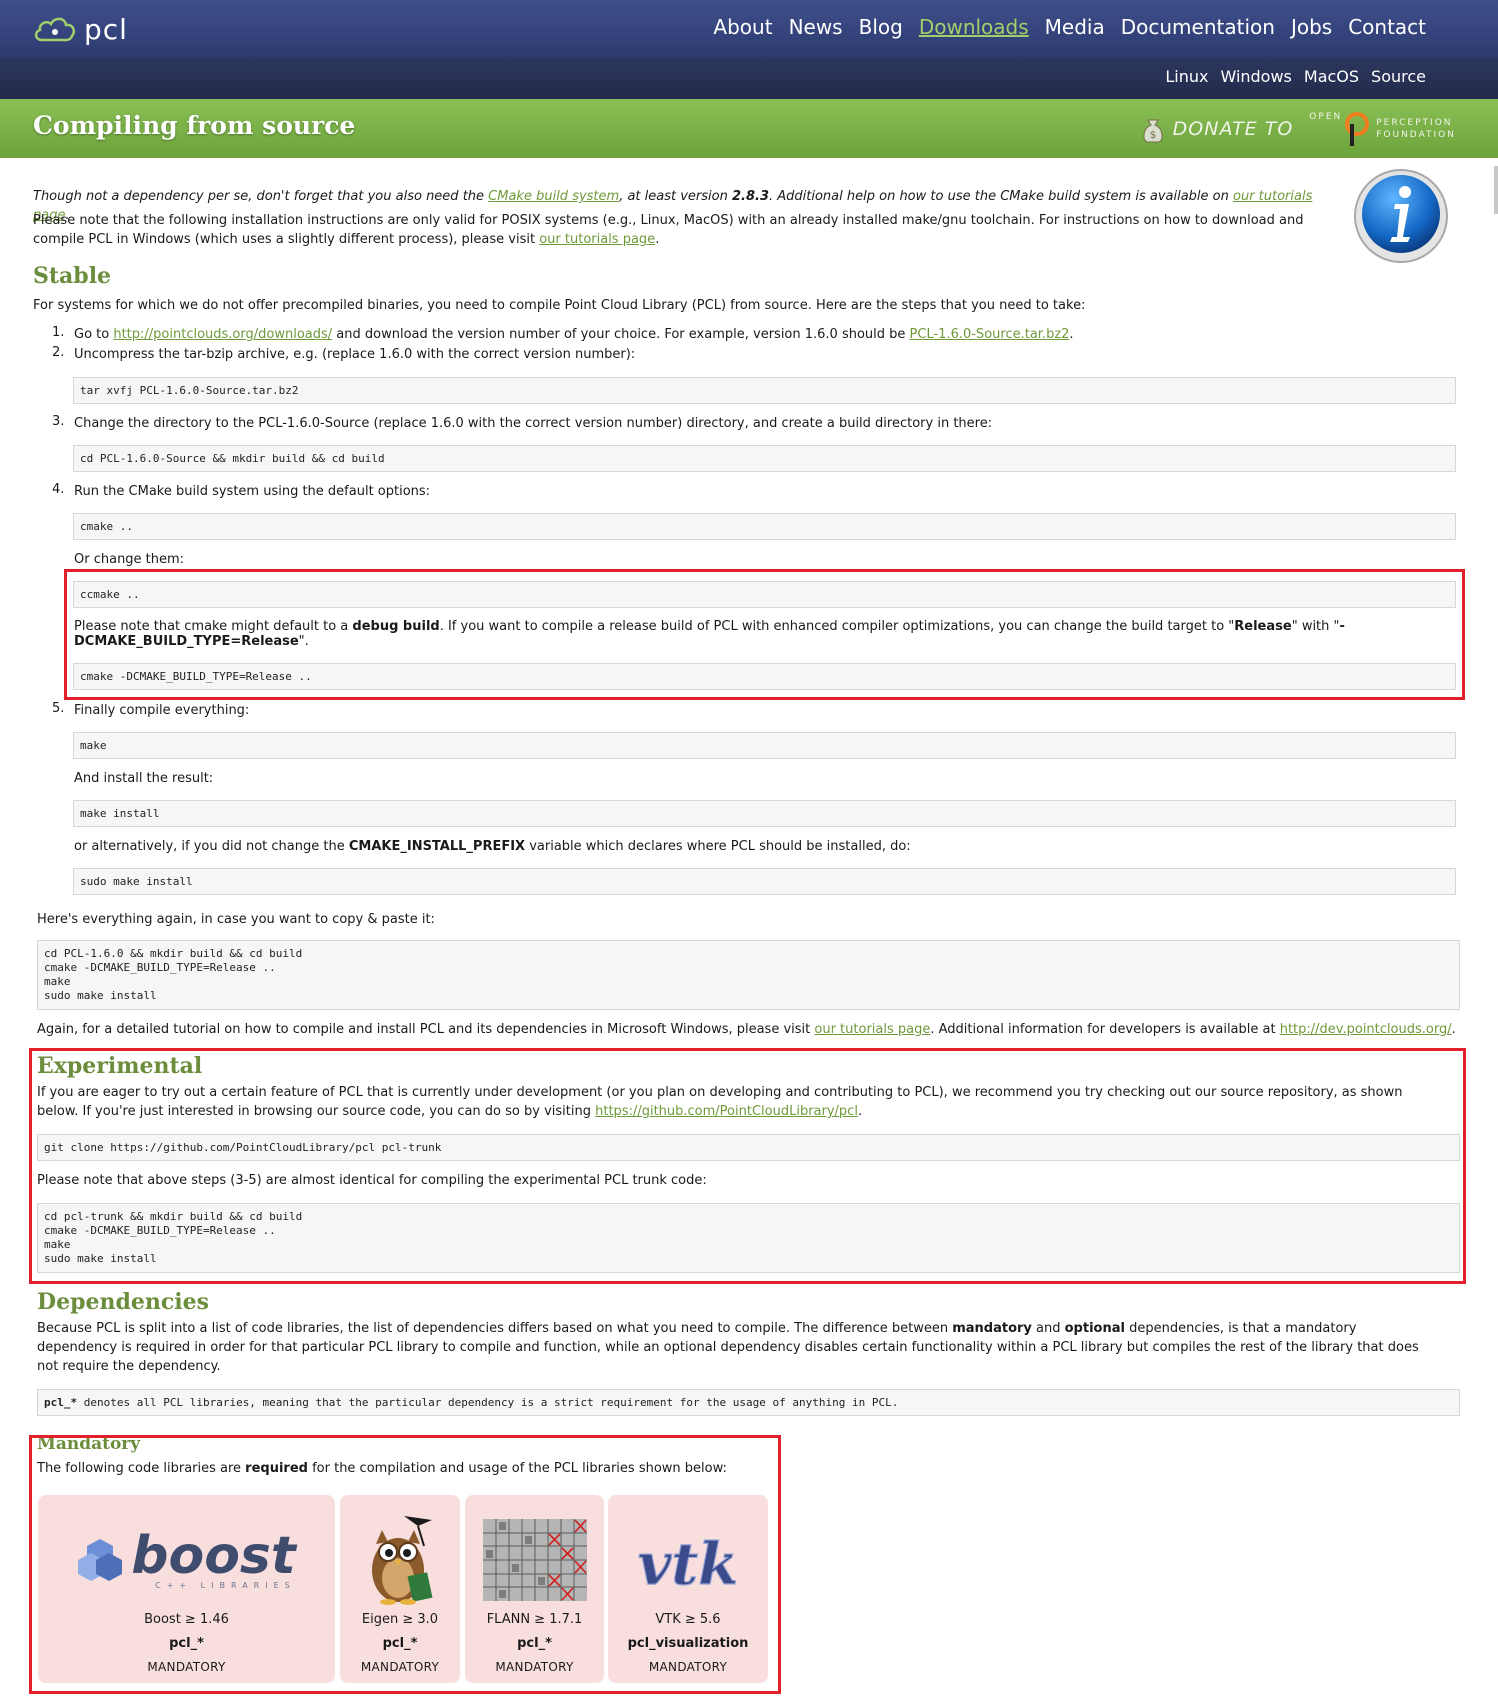 The height and width of the screenshot is (1708, 1498). Describe the element at coordinates (1387, 27) in the screenshot. I see `nav-contact: Contact` at that location.